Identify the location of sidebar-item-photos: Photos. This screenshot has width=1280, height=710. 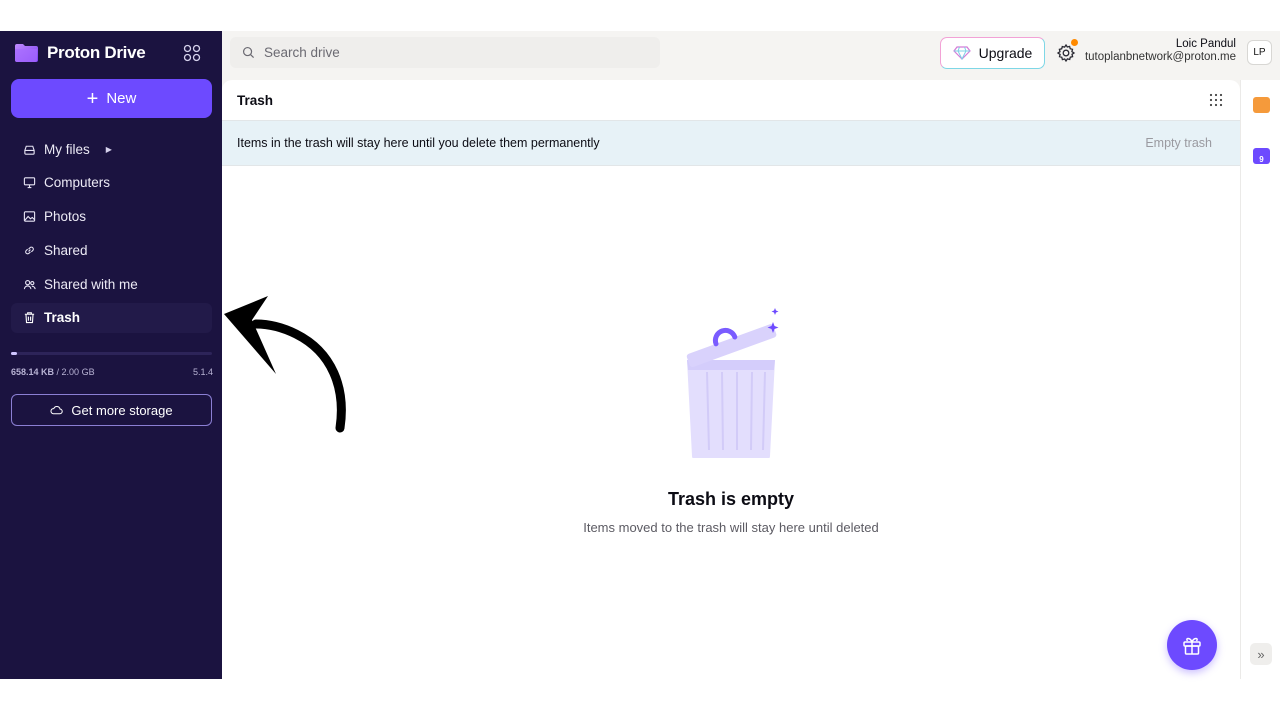
(111, 217).